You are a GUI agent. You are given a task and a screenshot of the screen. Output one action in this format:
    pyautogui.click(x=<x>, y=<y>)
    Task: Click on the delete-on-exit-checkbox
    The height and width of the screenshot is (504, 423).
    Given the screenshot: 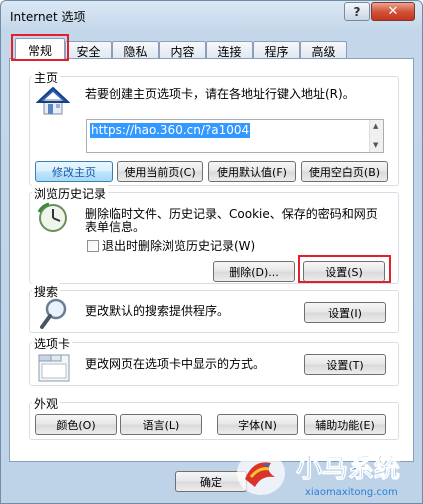 What is the action you would take?
    pyautogui.click(x=93, y=246)
    